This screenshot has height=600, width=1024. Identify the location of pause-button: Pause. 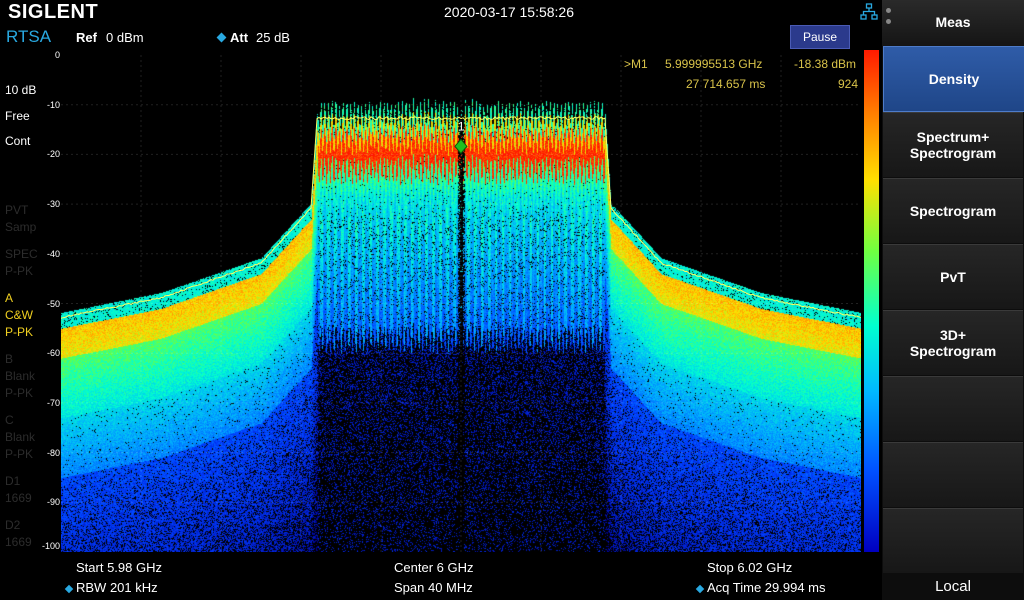
(820, 37).